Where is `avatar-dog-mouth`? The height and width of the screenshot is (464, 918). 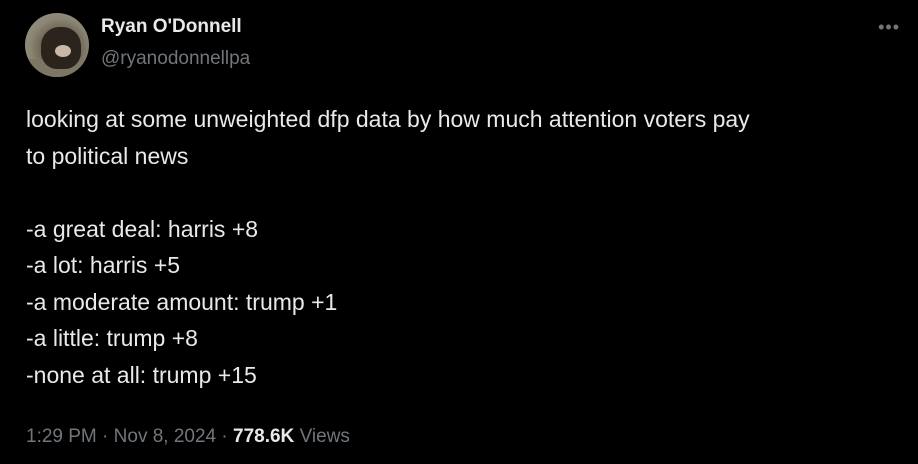 avatar-dog-mouth is located at coordinates (63, 51).